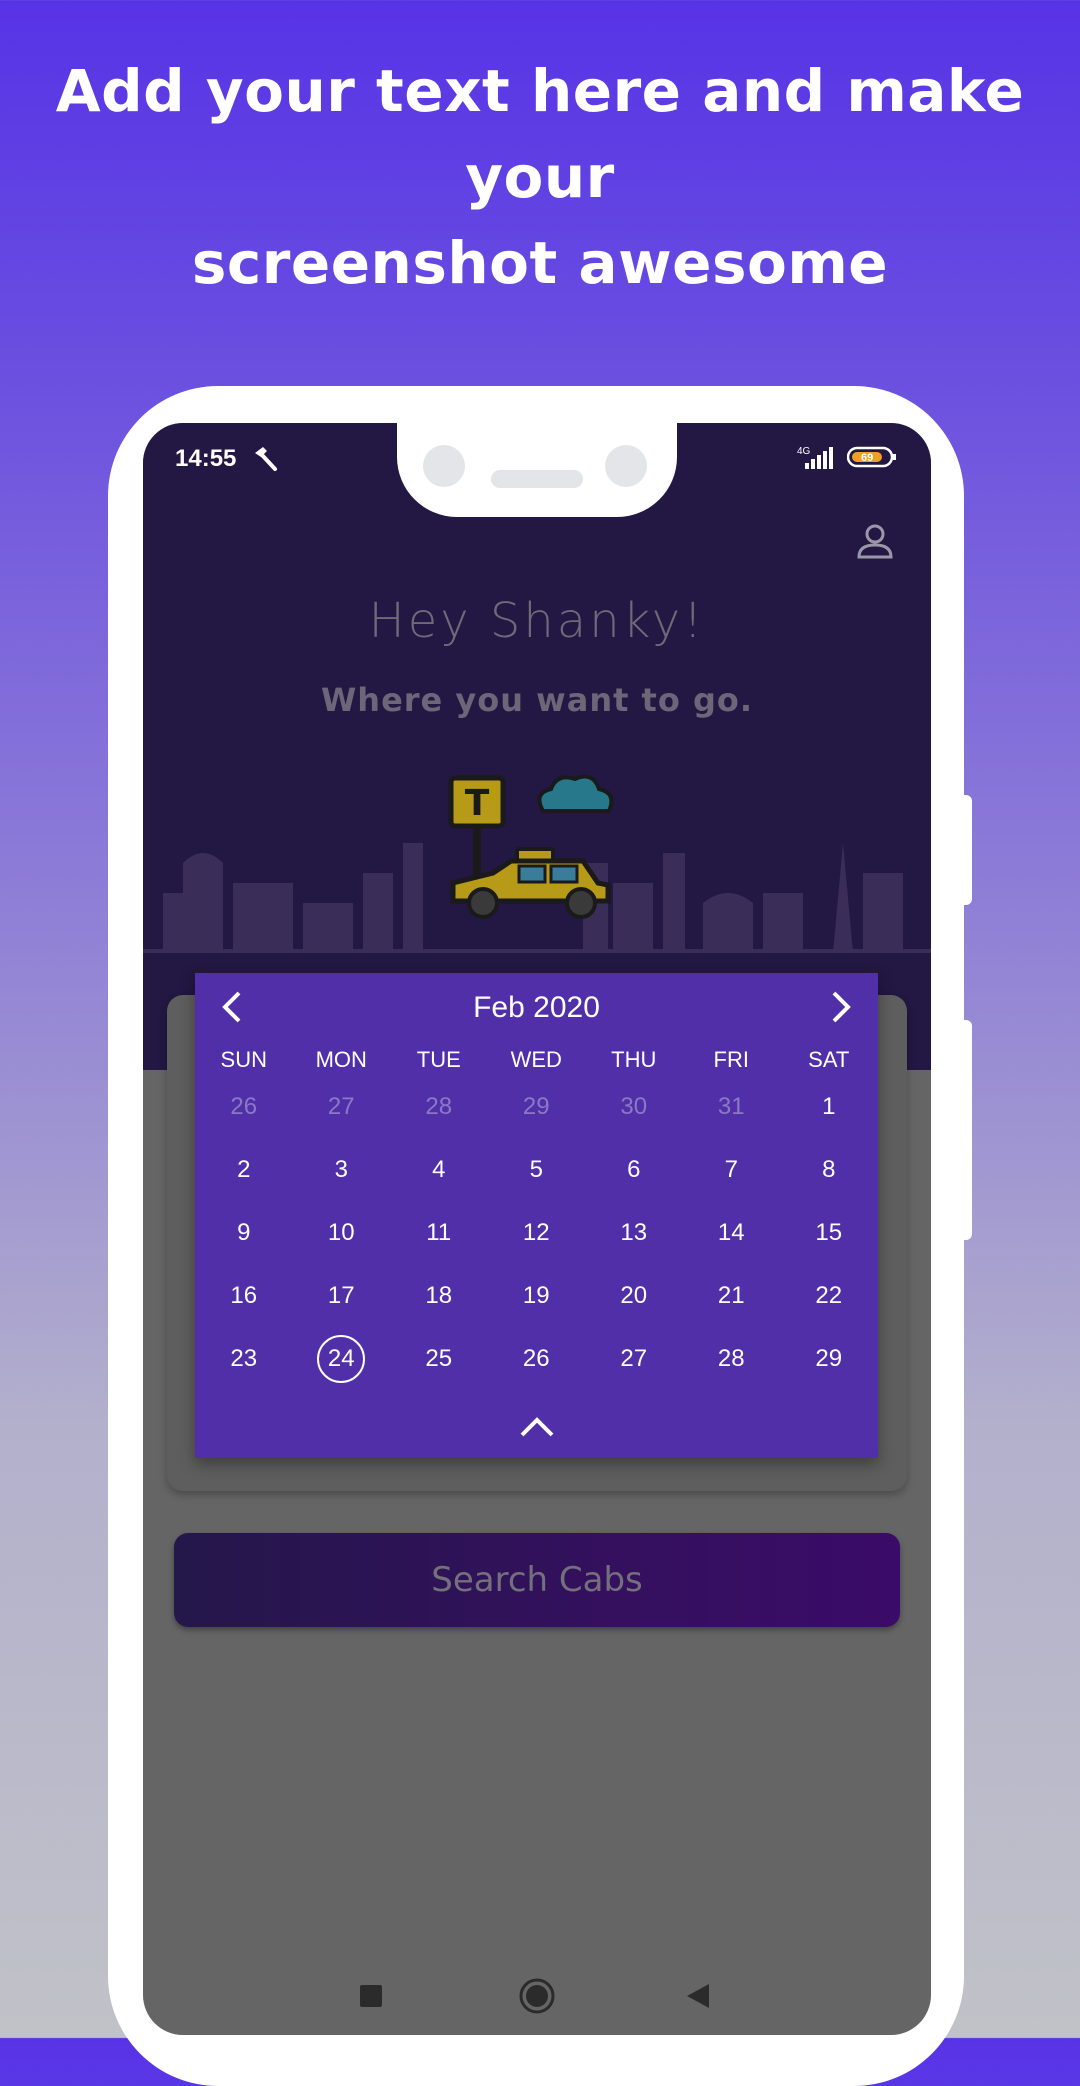 This screenshot has height=2086, width=1080. I want to click on phone-side-button-bottom, so click(967, 1130).